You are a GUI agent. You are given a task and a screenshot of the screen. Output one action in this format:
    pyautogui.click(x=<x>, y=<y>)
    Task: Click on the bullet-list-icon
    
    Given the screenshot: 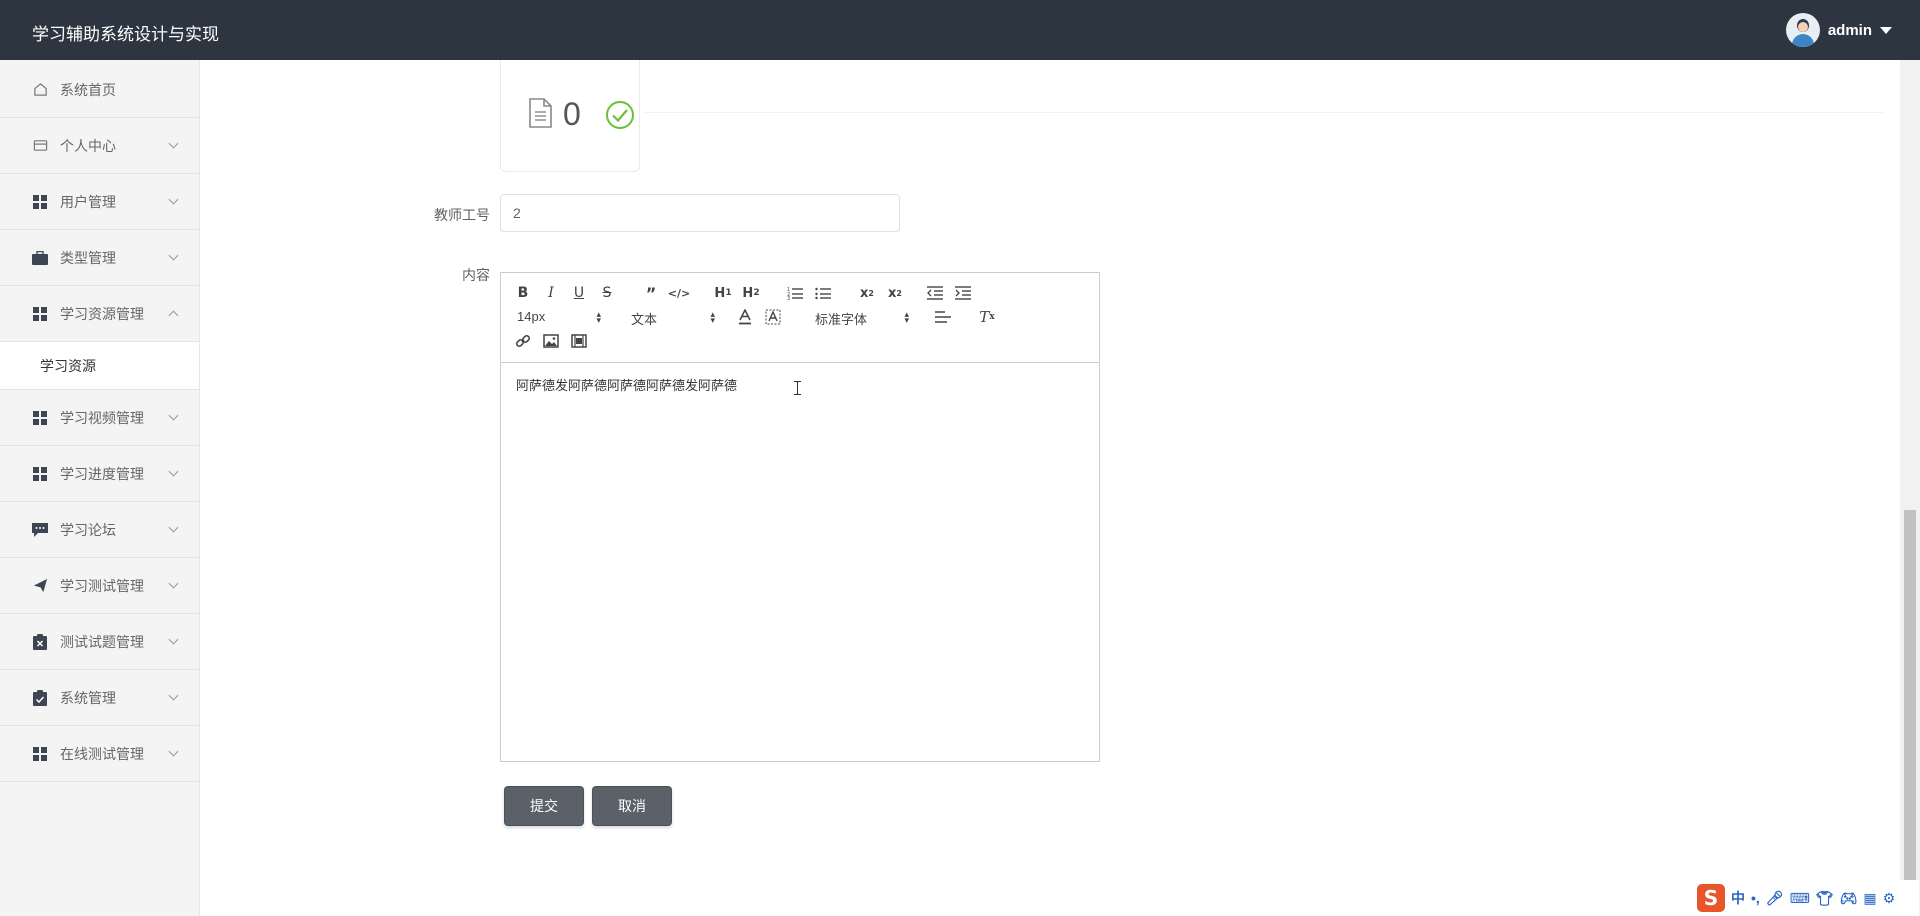 What is the action you would take?
    pyautogui.click(x=823, y=293)
    